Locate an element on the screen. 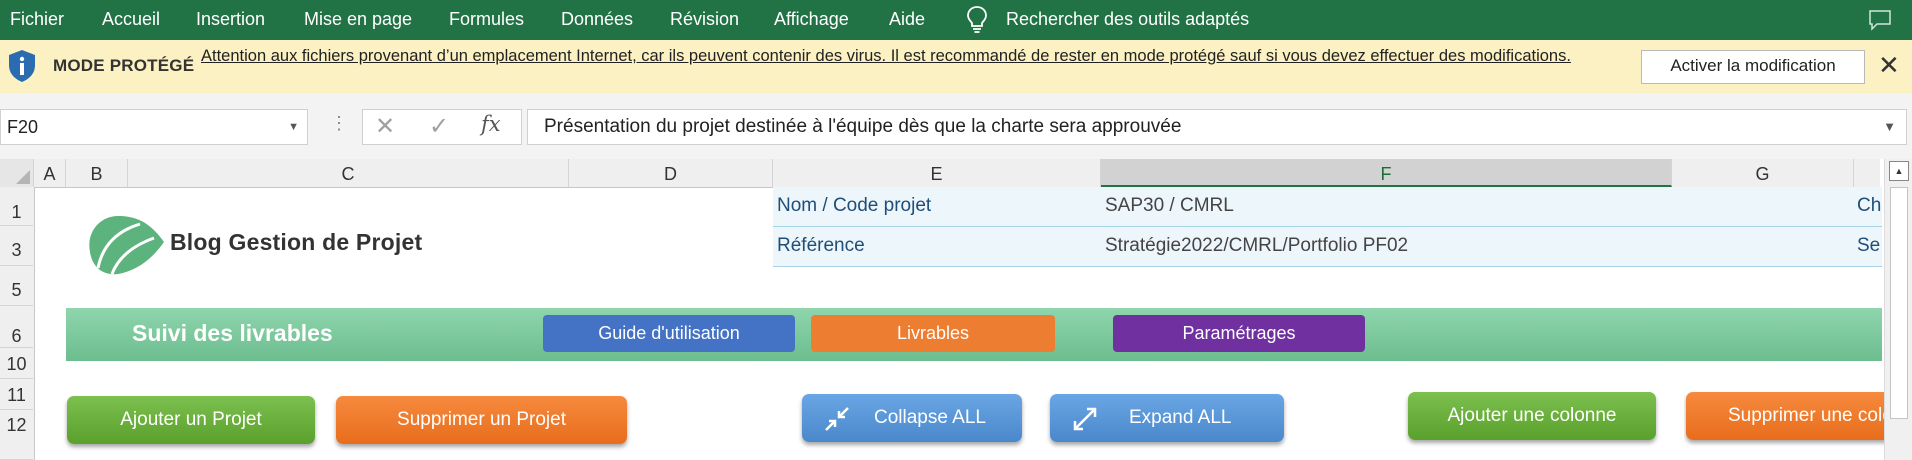 This screenshot has height=460, width=1912. row-header-5: 5 is located at coordinates (16, 286).